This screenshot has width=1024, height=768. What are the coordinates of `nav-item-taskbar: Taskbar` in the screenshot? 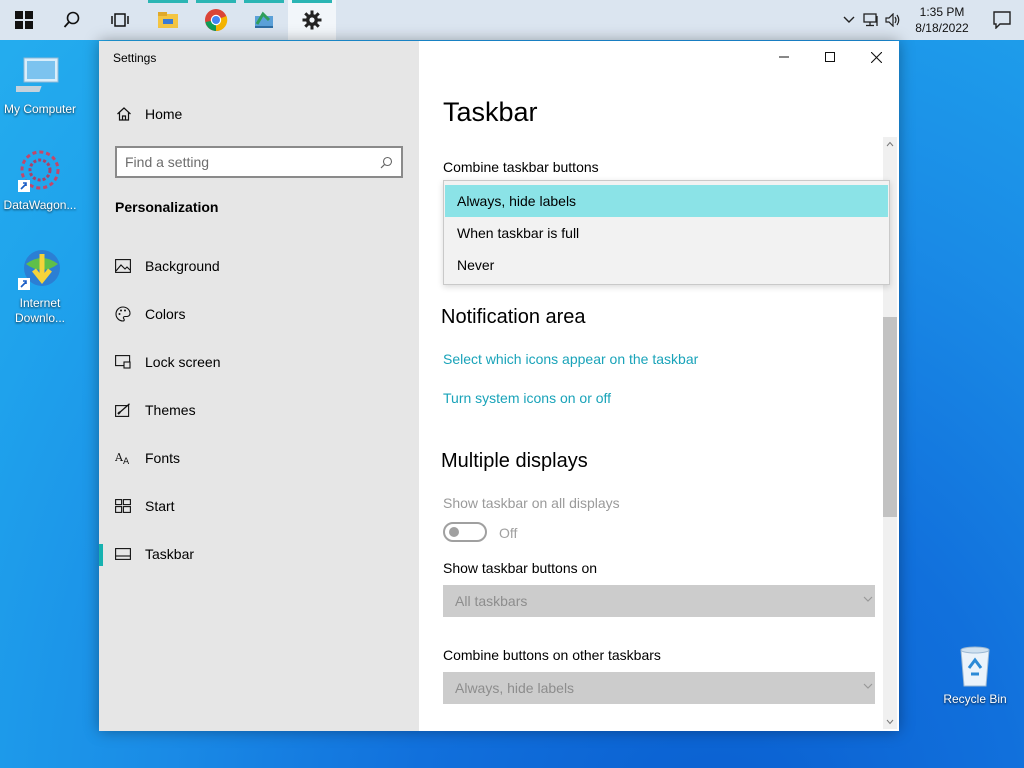 It's located at (259, 554).